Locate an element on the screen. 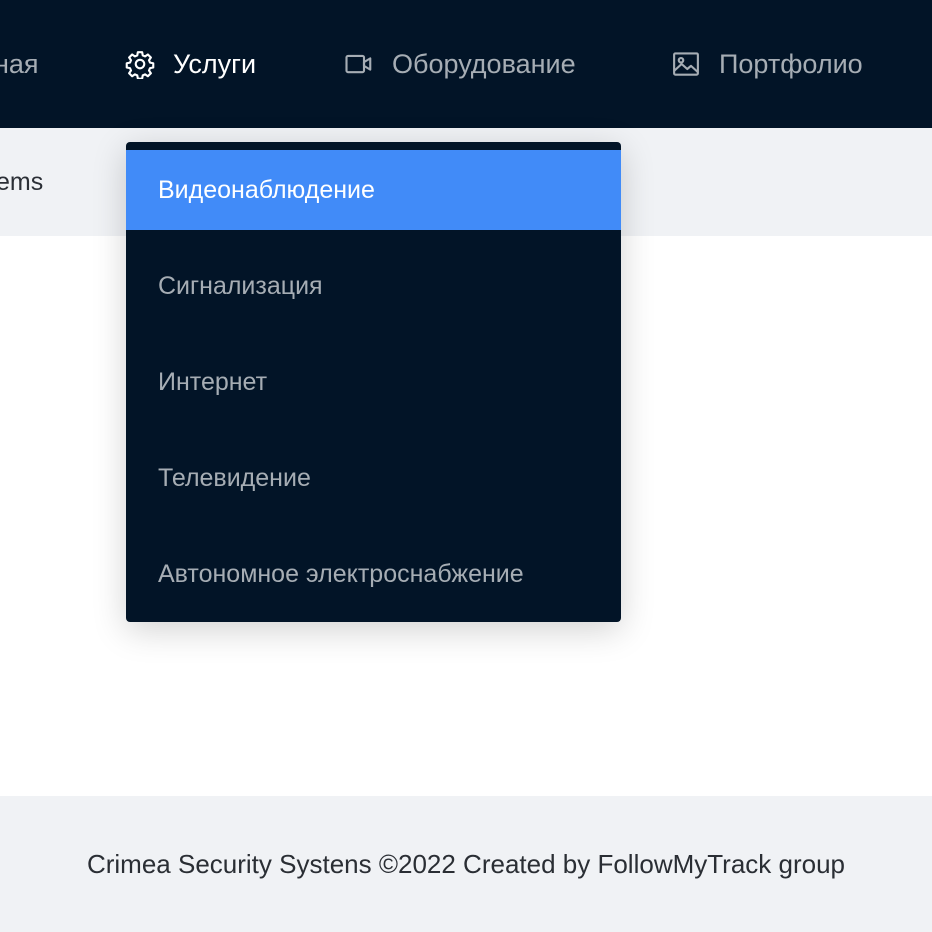 The image size is (932, 932). nav-item-equipment-label: Оборудование is located at coordinates (484, 63).